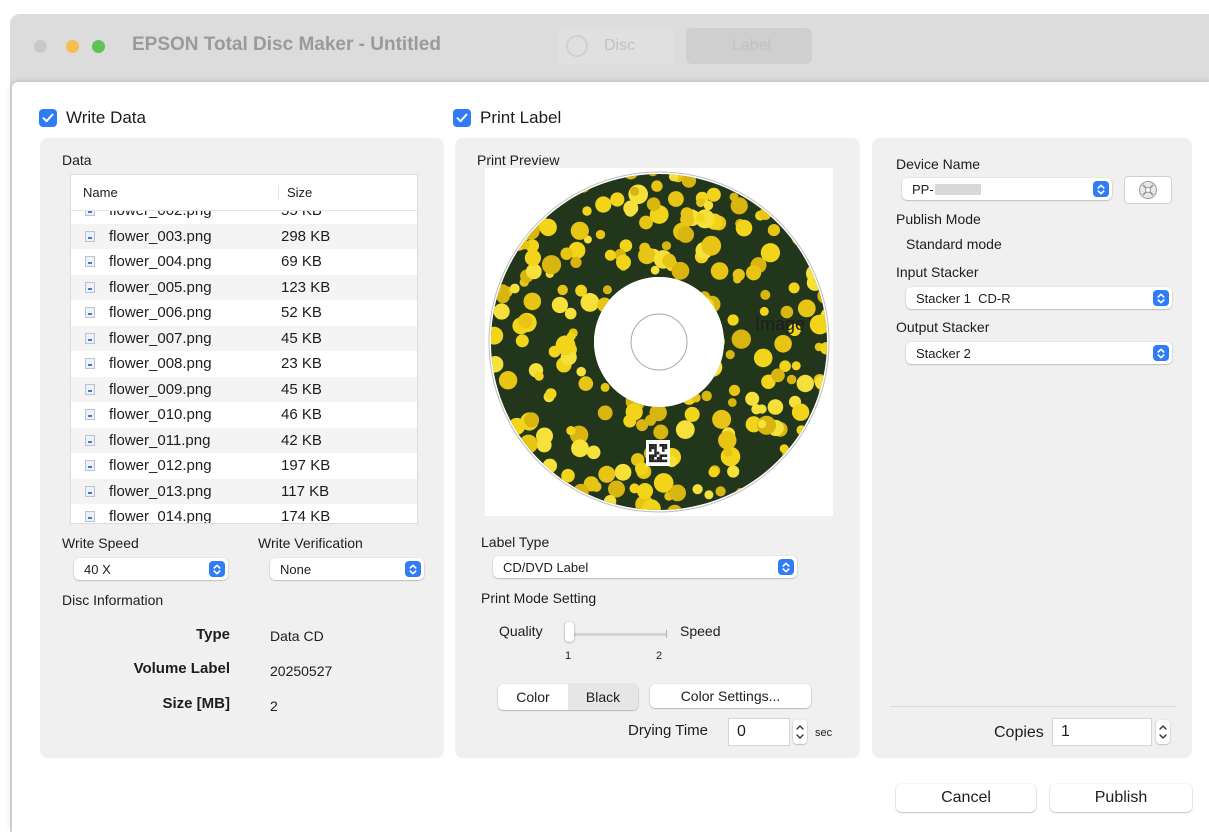  I want to click on input-stacker-select: Stacker 1 CD-R, so click(1039, 298).